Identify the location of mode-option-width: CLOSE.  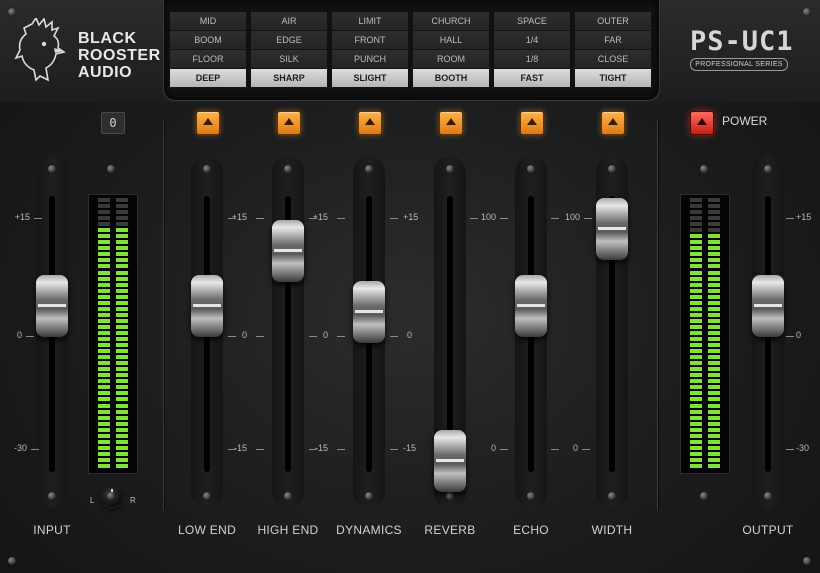
(613, 59).